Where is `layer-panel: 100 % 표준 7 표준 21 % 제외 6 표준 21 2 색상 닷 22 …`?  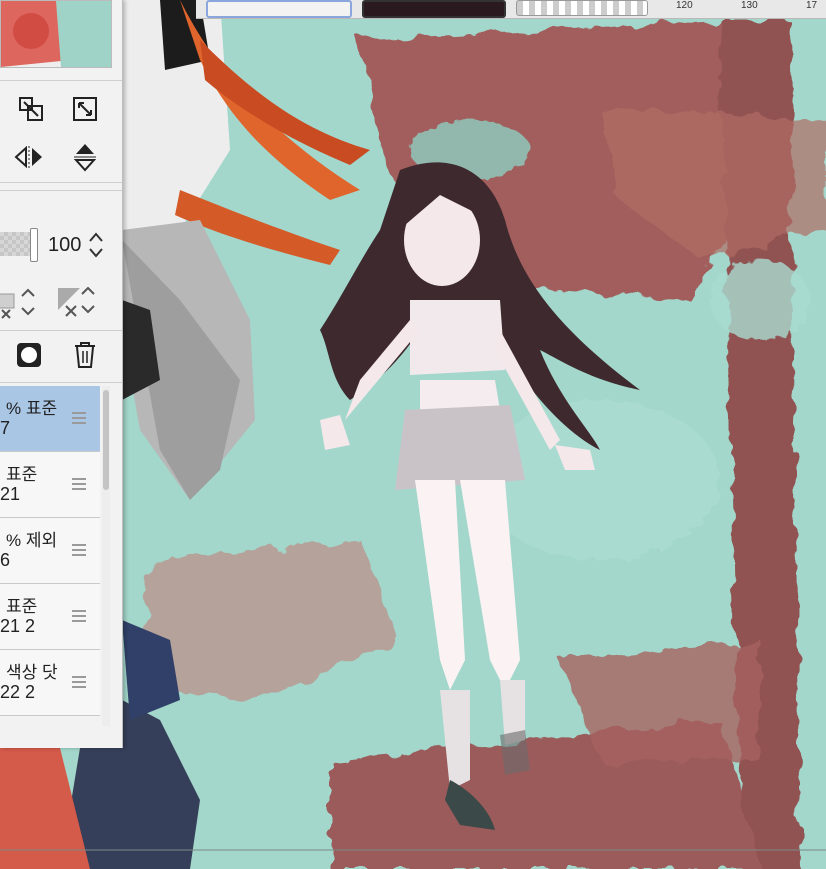 layer-panel: 100 % 표준 7 표준 21 % 제외 6 표준 21 2 색상 닷 22 … is located at coordinates (61, 374).